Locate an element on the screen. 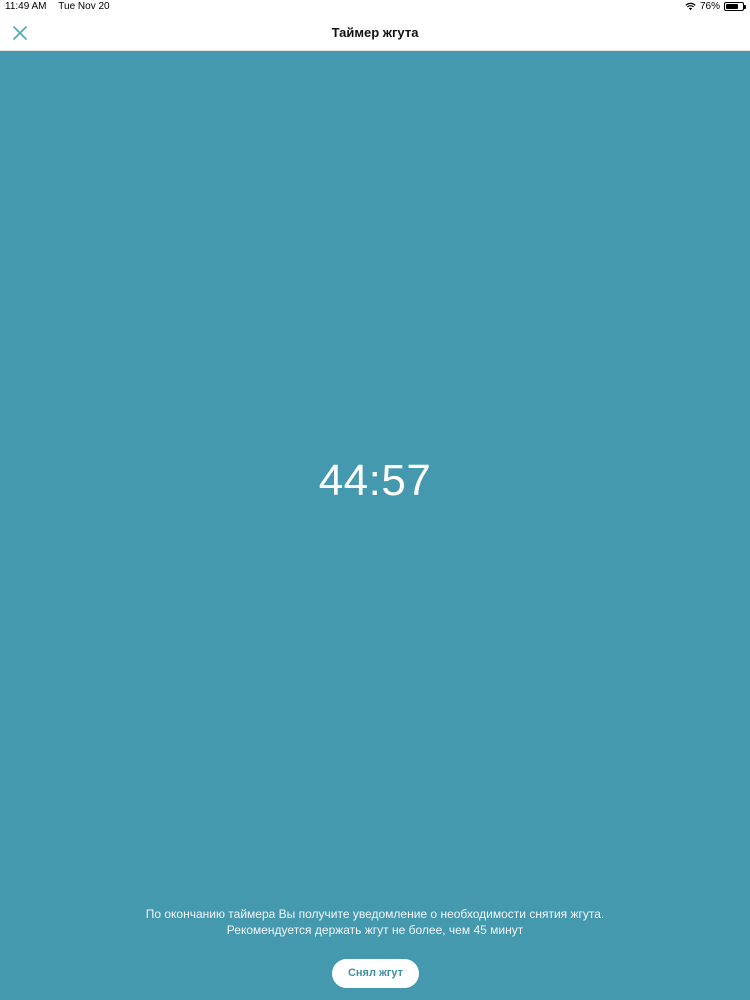 The width and height of the screenshot is (750, 1000). status-left: 11:49 AM Tue Nov 20 is located at coordinates (57, 6).